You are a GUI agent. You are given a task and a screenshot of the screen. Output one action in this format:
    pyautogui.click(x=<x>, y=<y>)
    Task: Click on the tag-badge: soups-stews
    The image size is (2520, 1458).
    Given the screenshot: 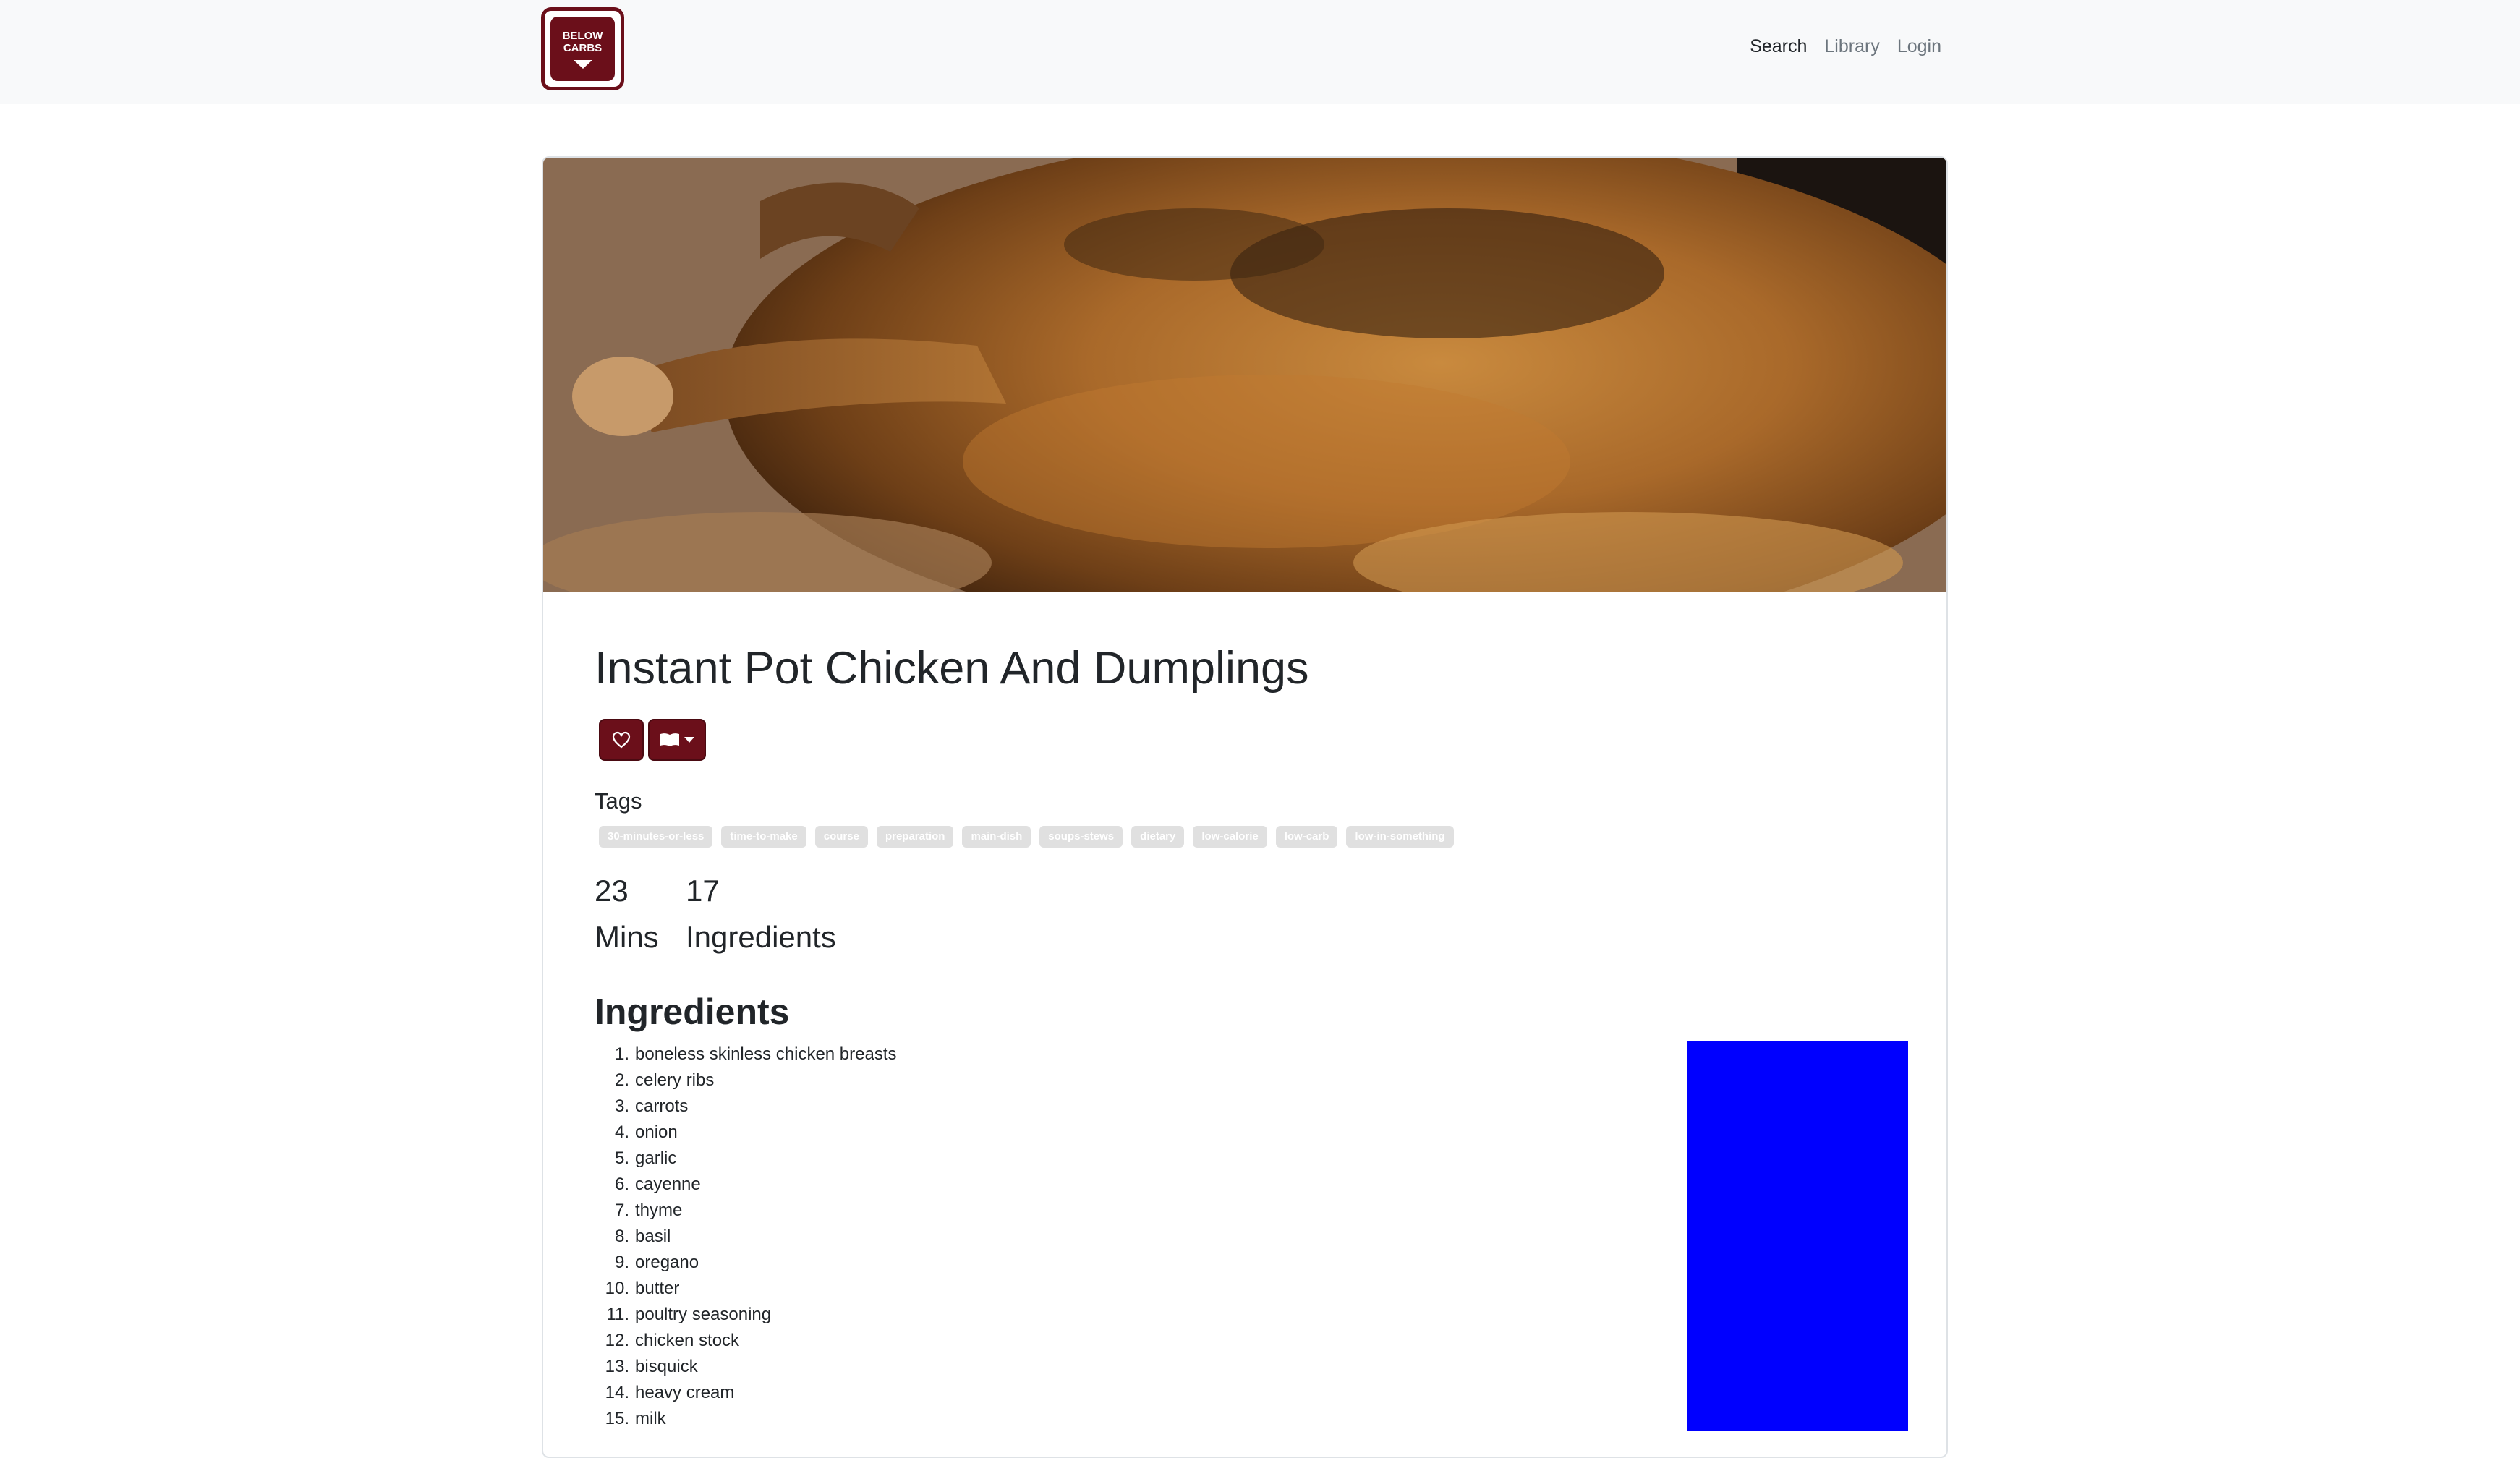 What is the action you would take?
    pyautogui.click(x=1081, y=837)
    